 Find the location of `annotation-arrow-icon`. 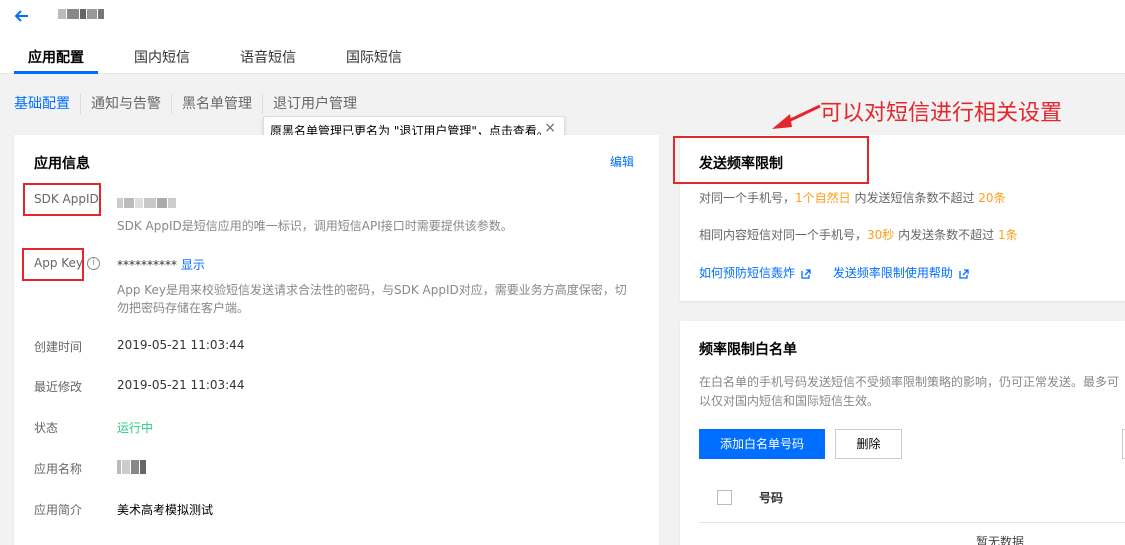

annotation-arrow-icon is located at coordinates (796, 116).